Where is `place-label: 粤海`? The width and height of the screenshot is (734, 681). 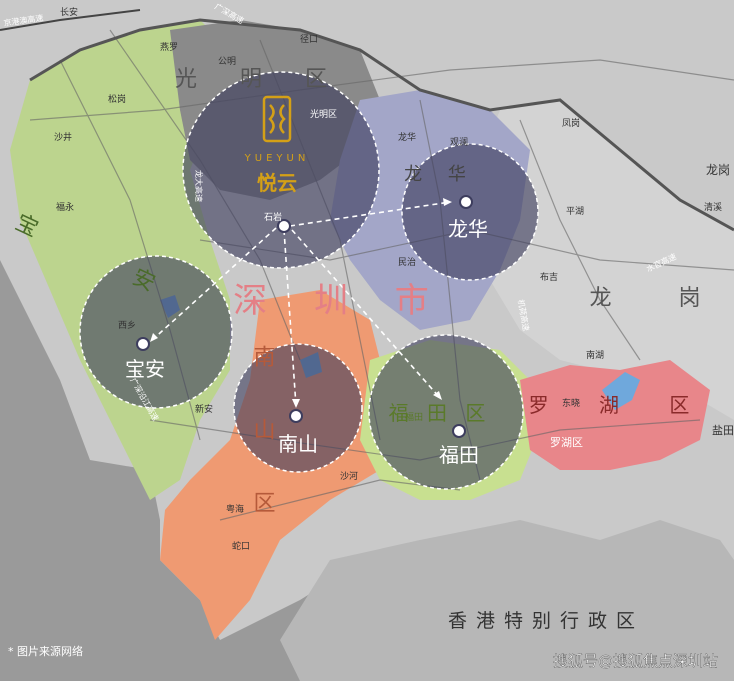 place-label: 粤海 is located at coordinates (235, 509).